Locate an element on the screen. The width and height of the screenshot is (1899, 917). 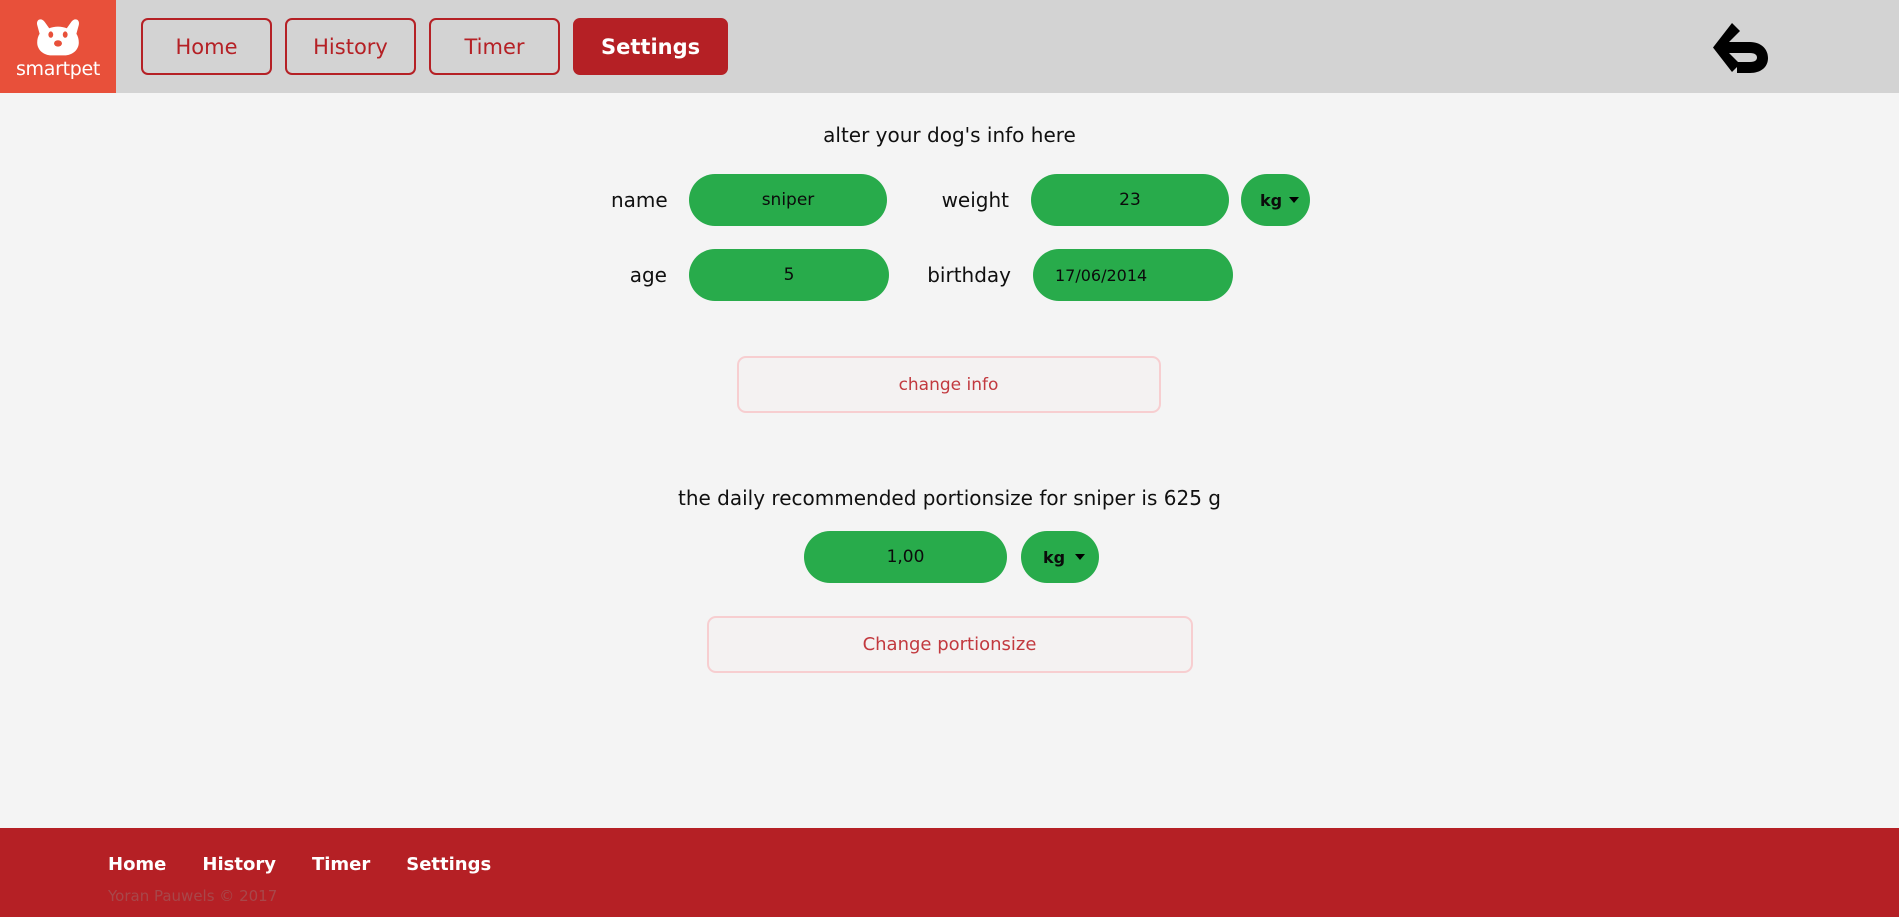
footer-nav: Home History Timer Settings is located at coordinates (1003, 864).